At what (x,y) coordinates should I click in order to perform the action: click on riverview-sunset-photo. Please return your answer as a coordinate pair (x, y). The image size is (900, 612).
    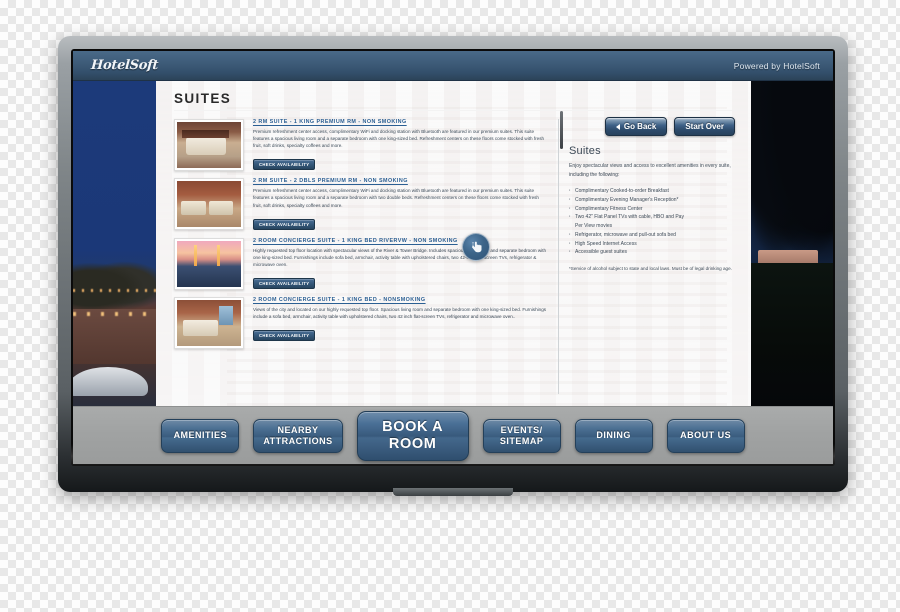
    Looking at the image, I should click on (209, 263).